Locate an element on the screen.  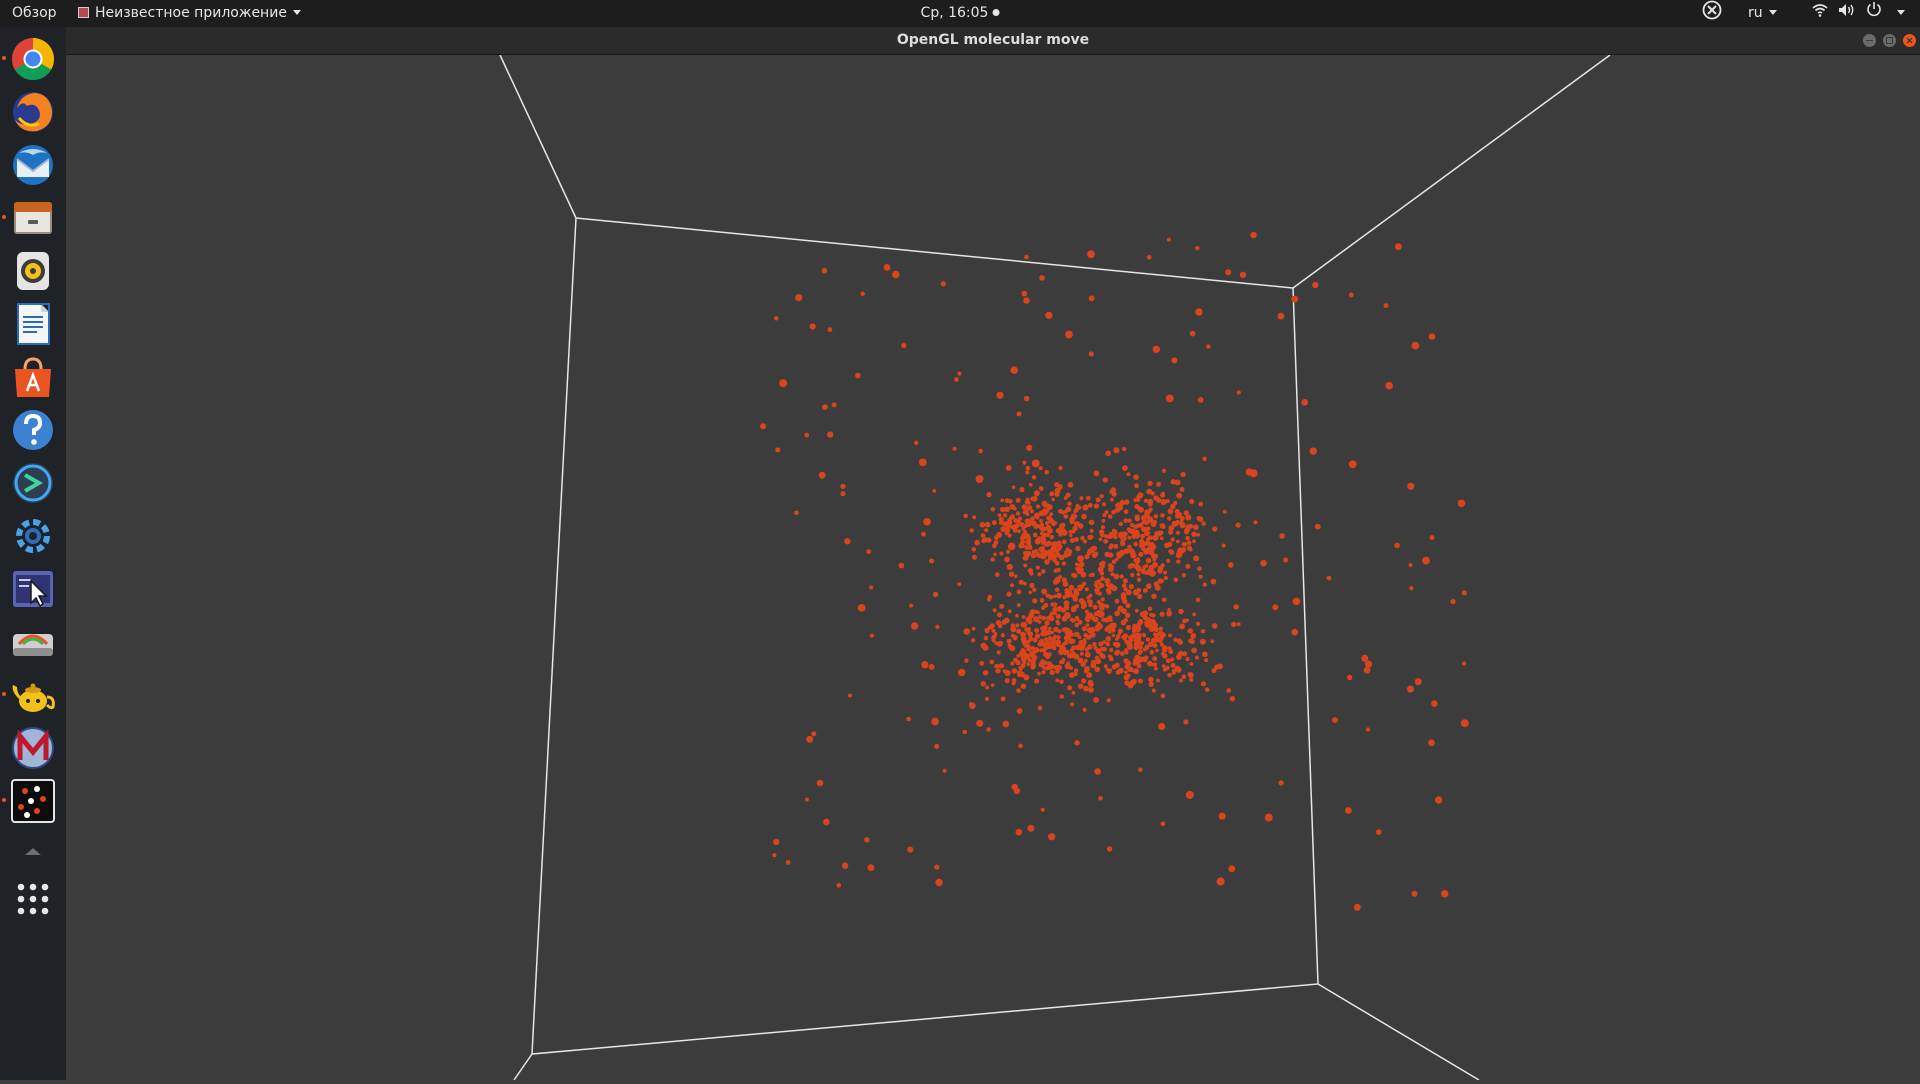
maximize-button is located at coordinates (1889, 40).